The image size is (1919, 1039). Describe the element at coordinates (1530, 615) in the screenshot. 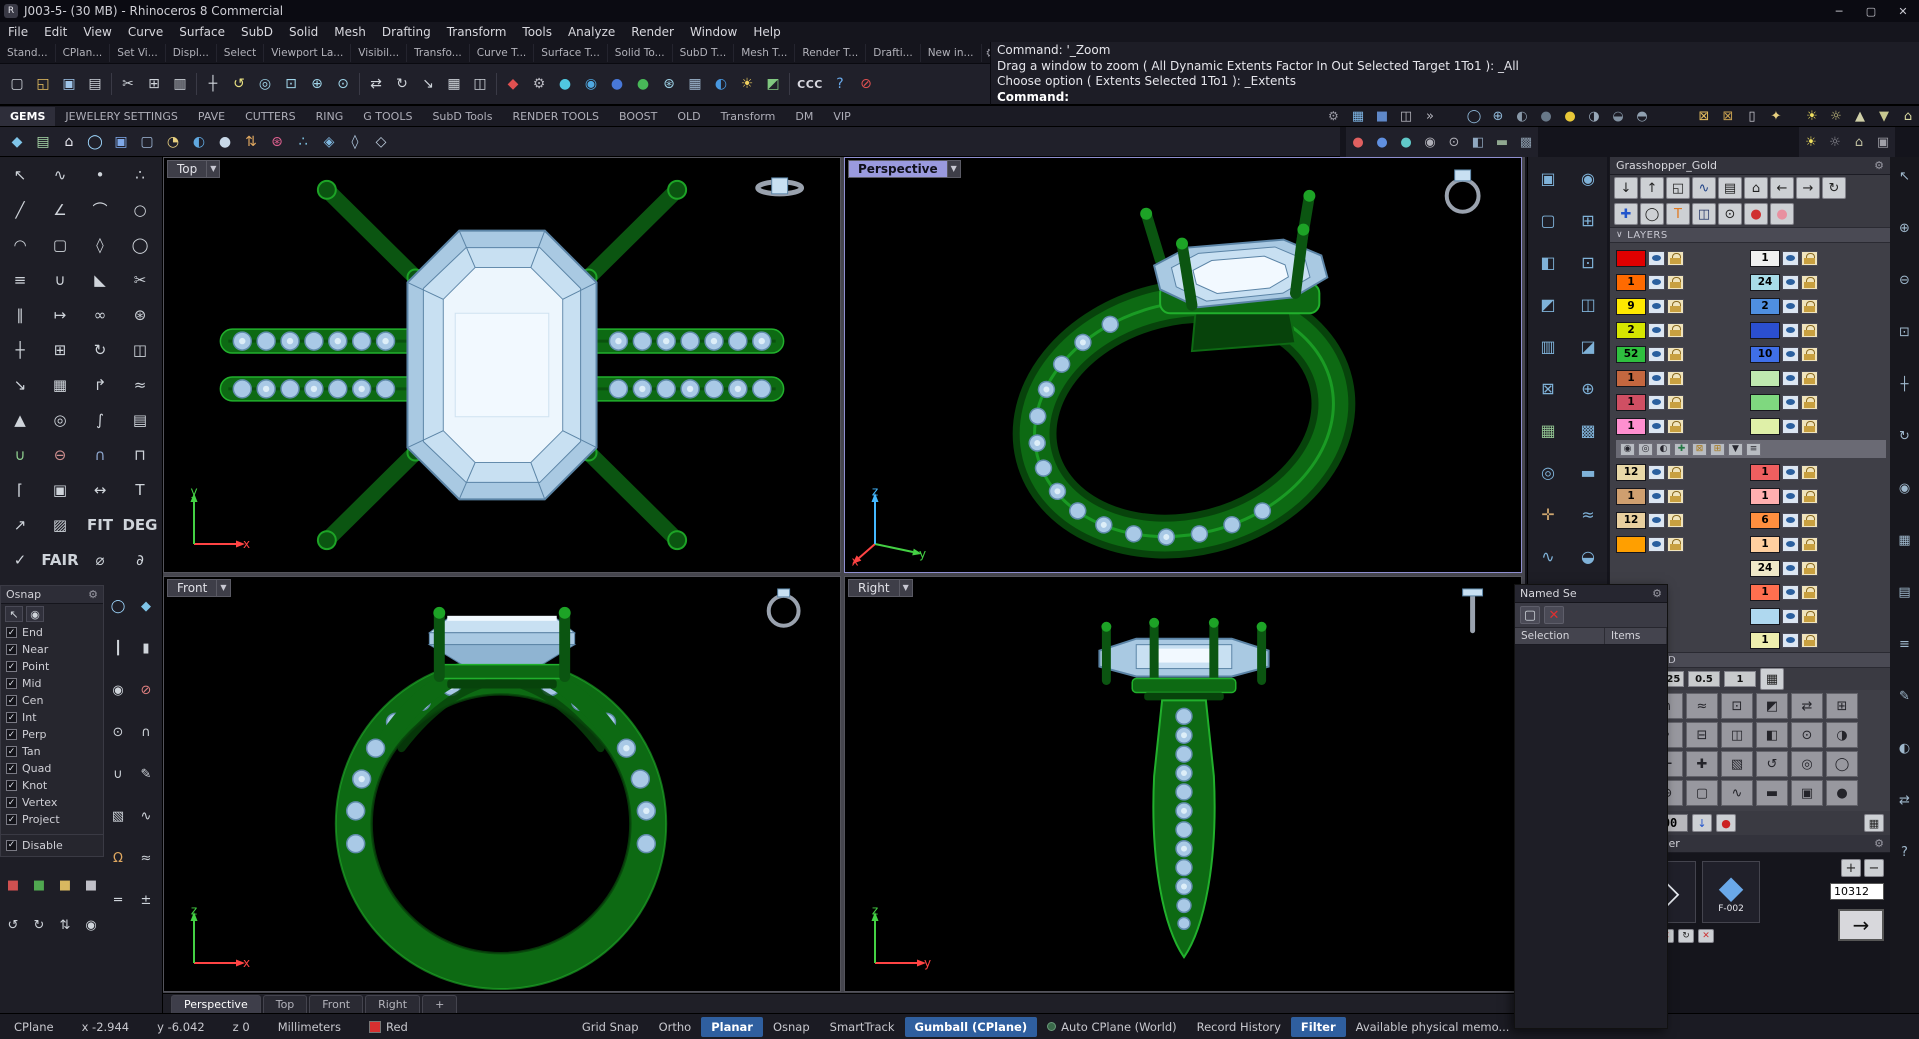

I see `new-named-selection-icon: ▢` at that location.